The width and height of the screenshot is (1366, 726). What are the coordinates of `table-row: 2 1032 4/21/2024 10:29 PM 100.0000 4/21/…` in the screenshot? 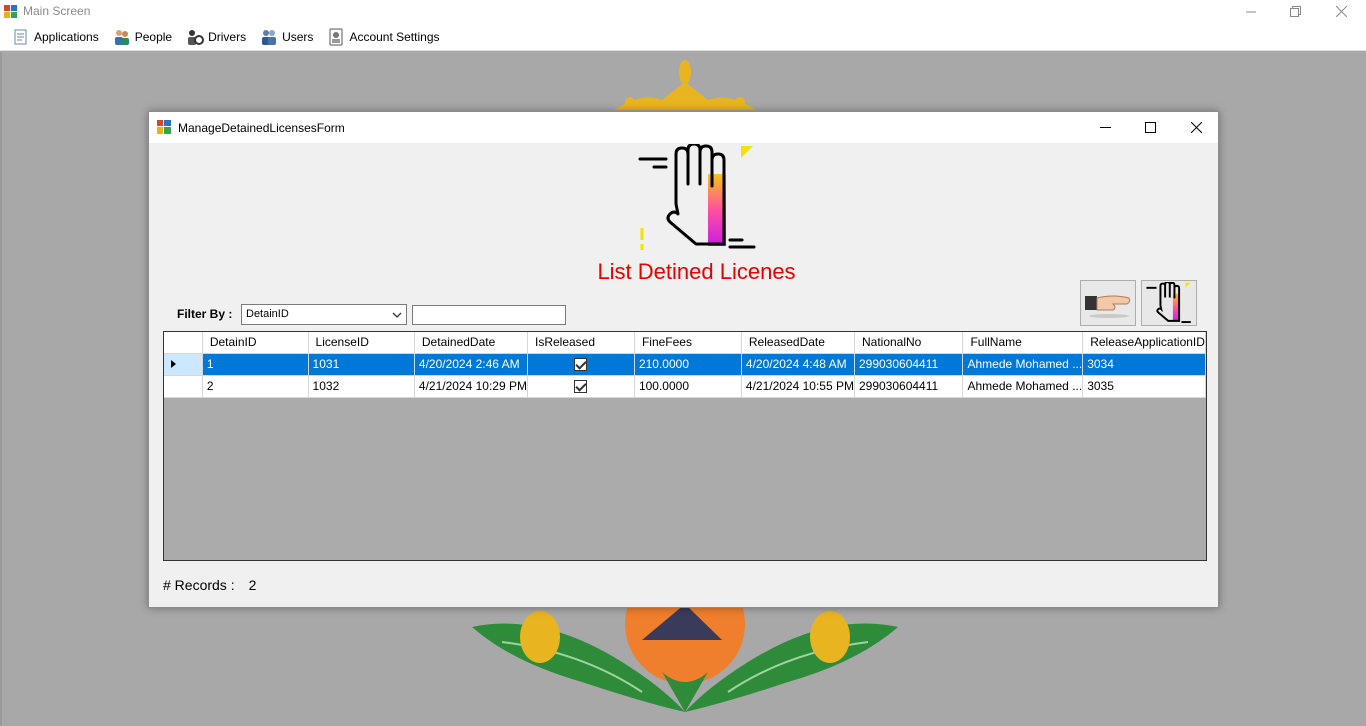 It's located at (685, 386).